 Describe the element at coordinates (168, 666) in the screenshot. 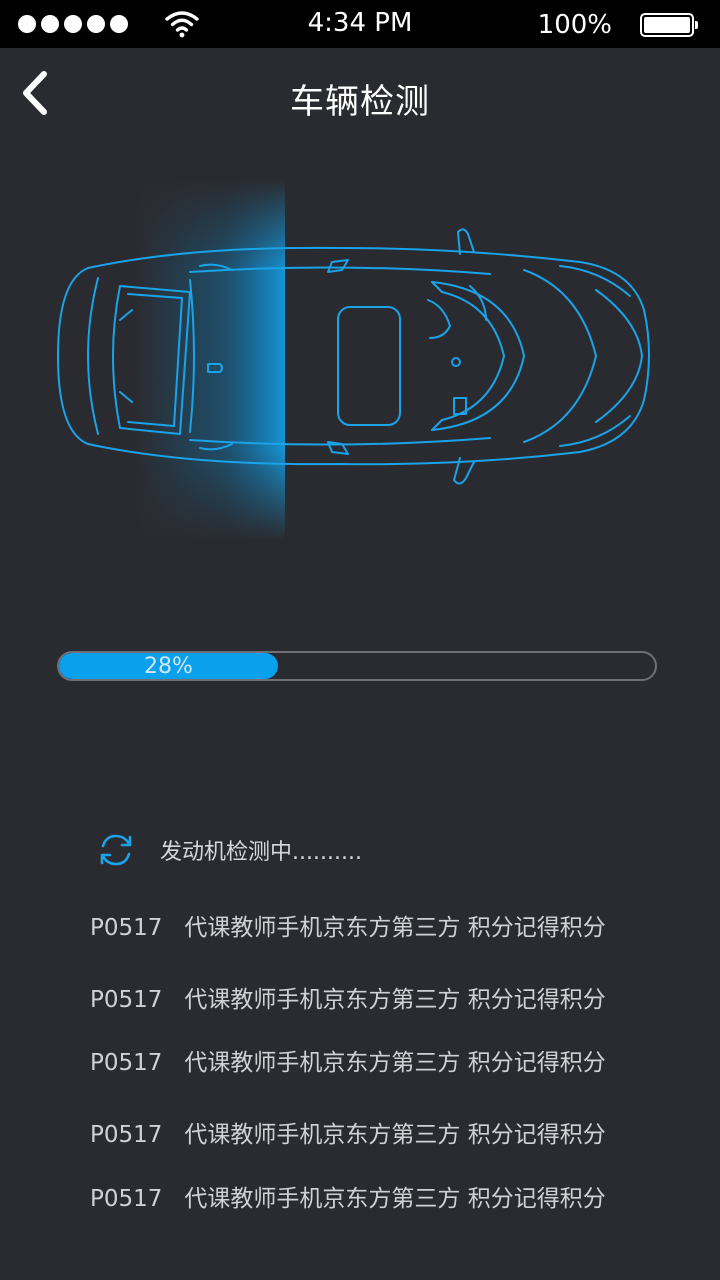

I see `progress-label: 28%` at that location.